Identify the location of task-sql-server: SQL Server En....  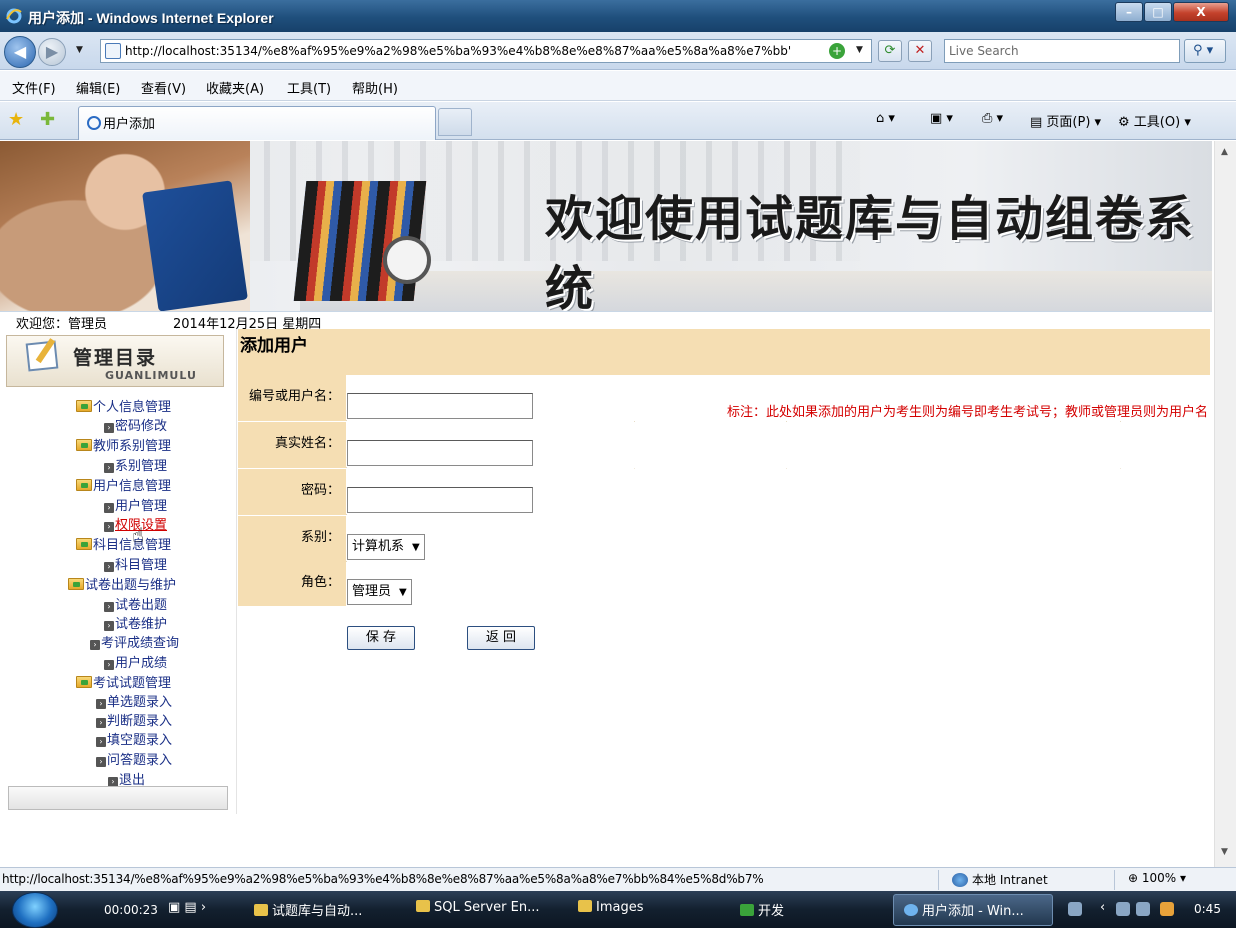
(477, 907).